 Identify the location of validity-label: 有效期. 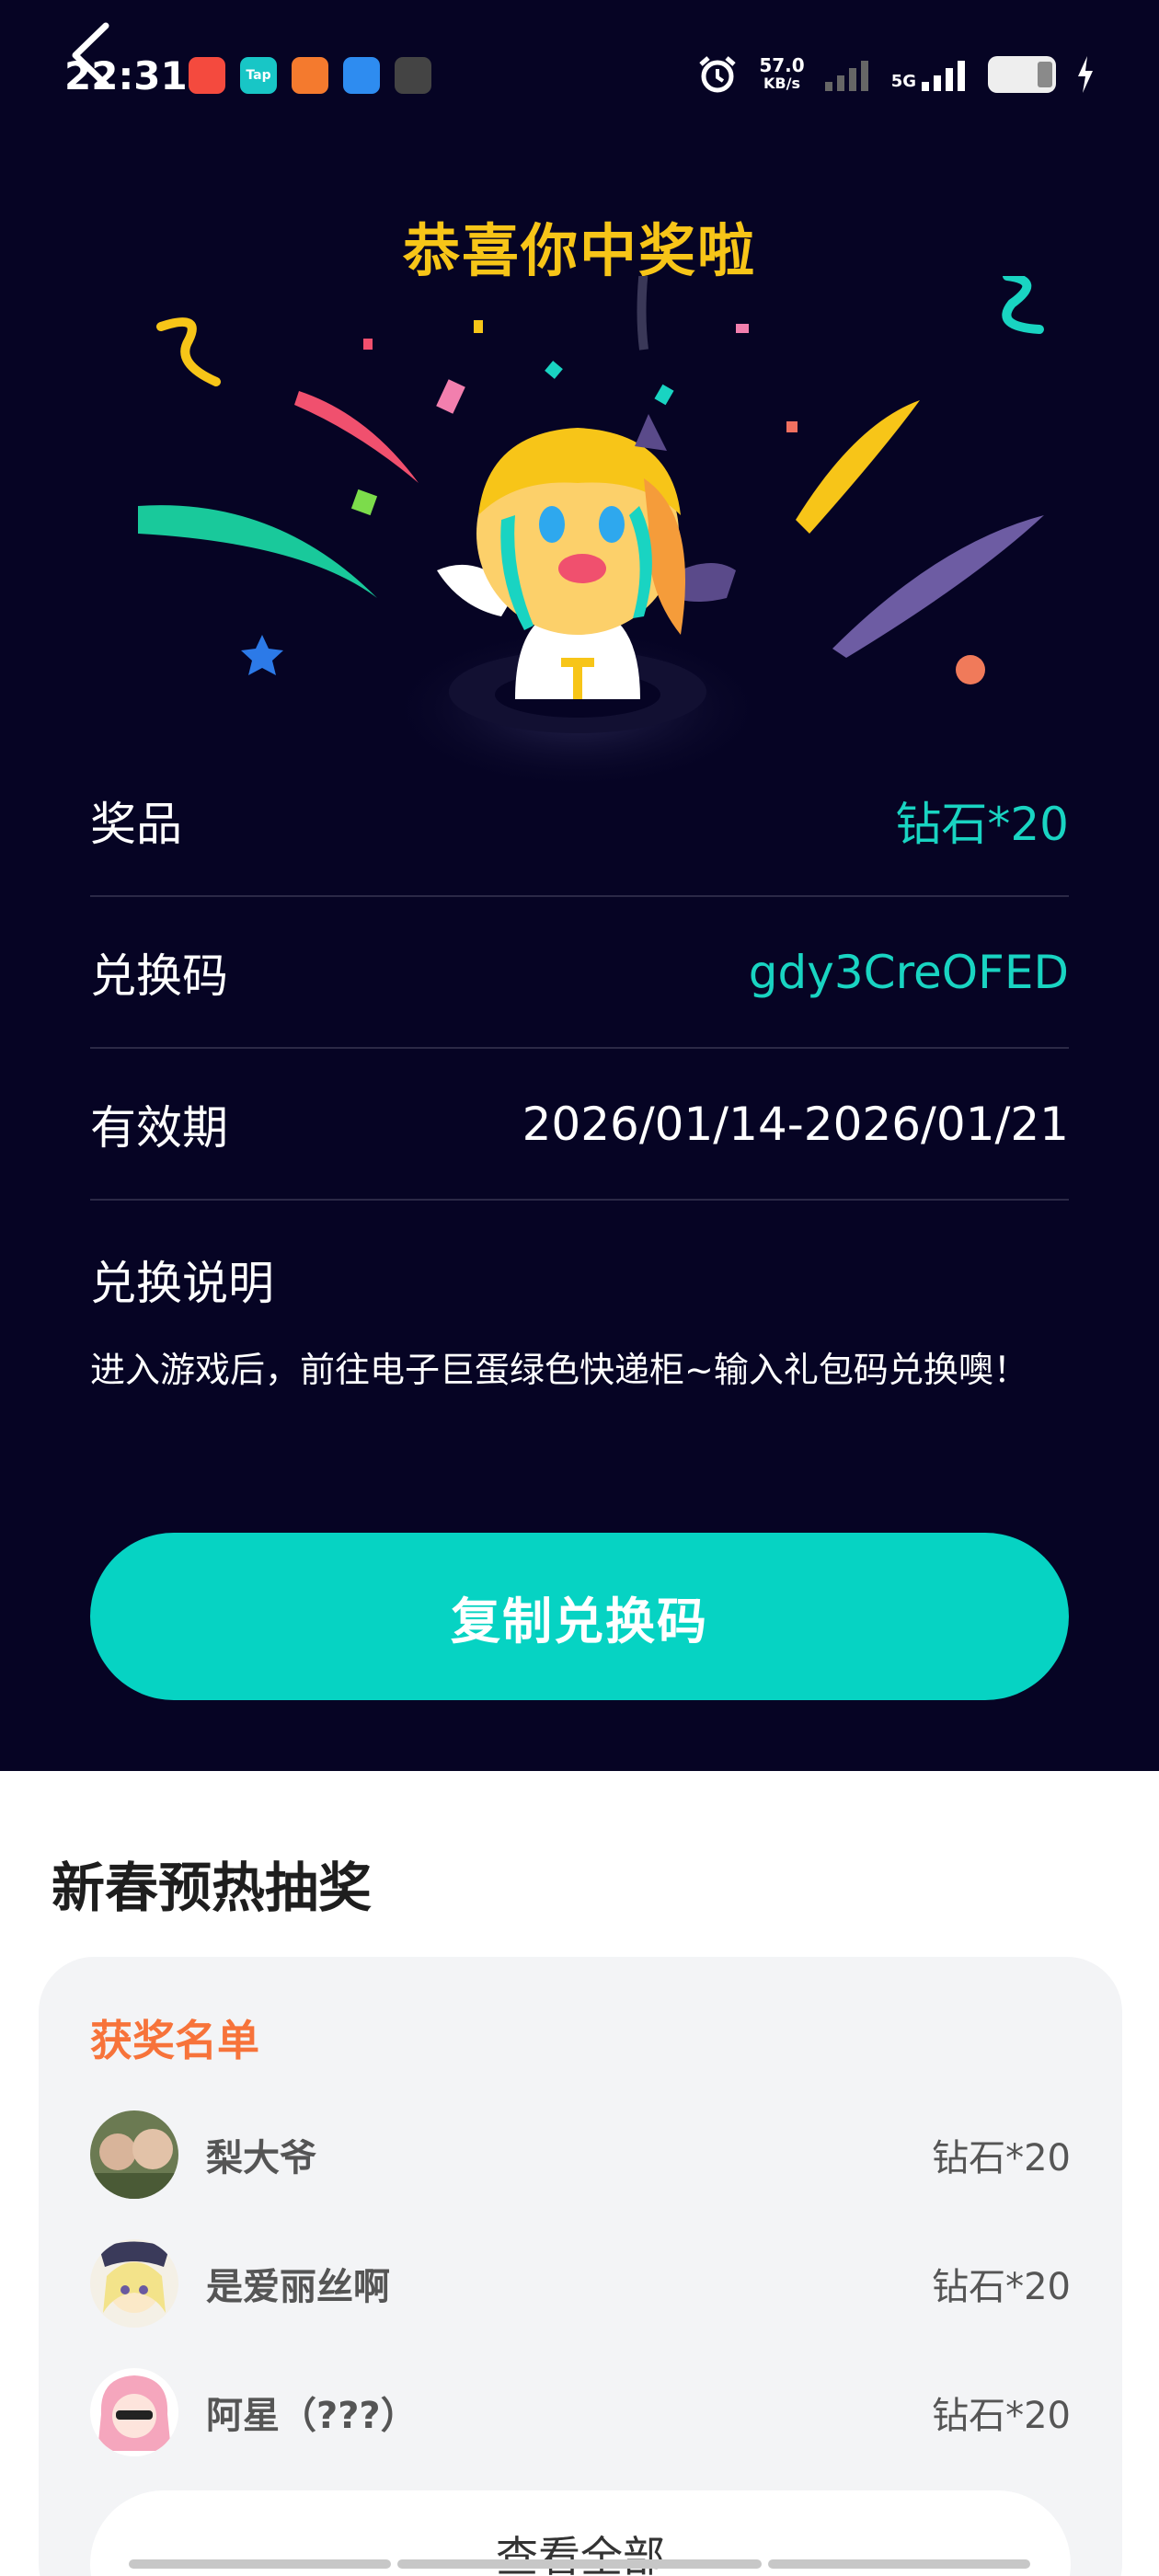
(159, 1127).